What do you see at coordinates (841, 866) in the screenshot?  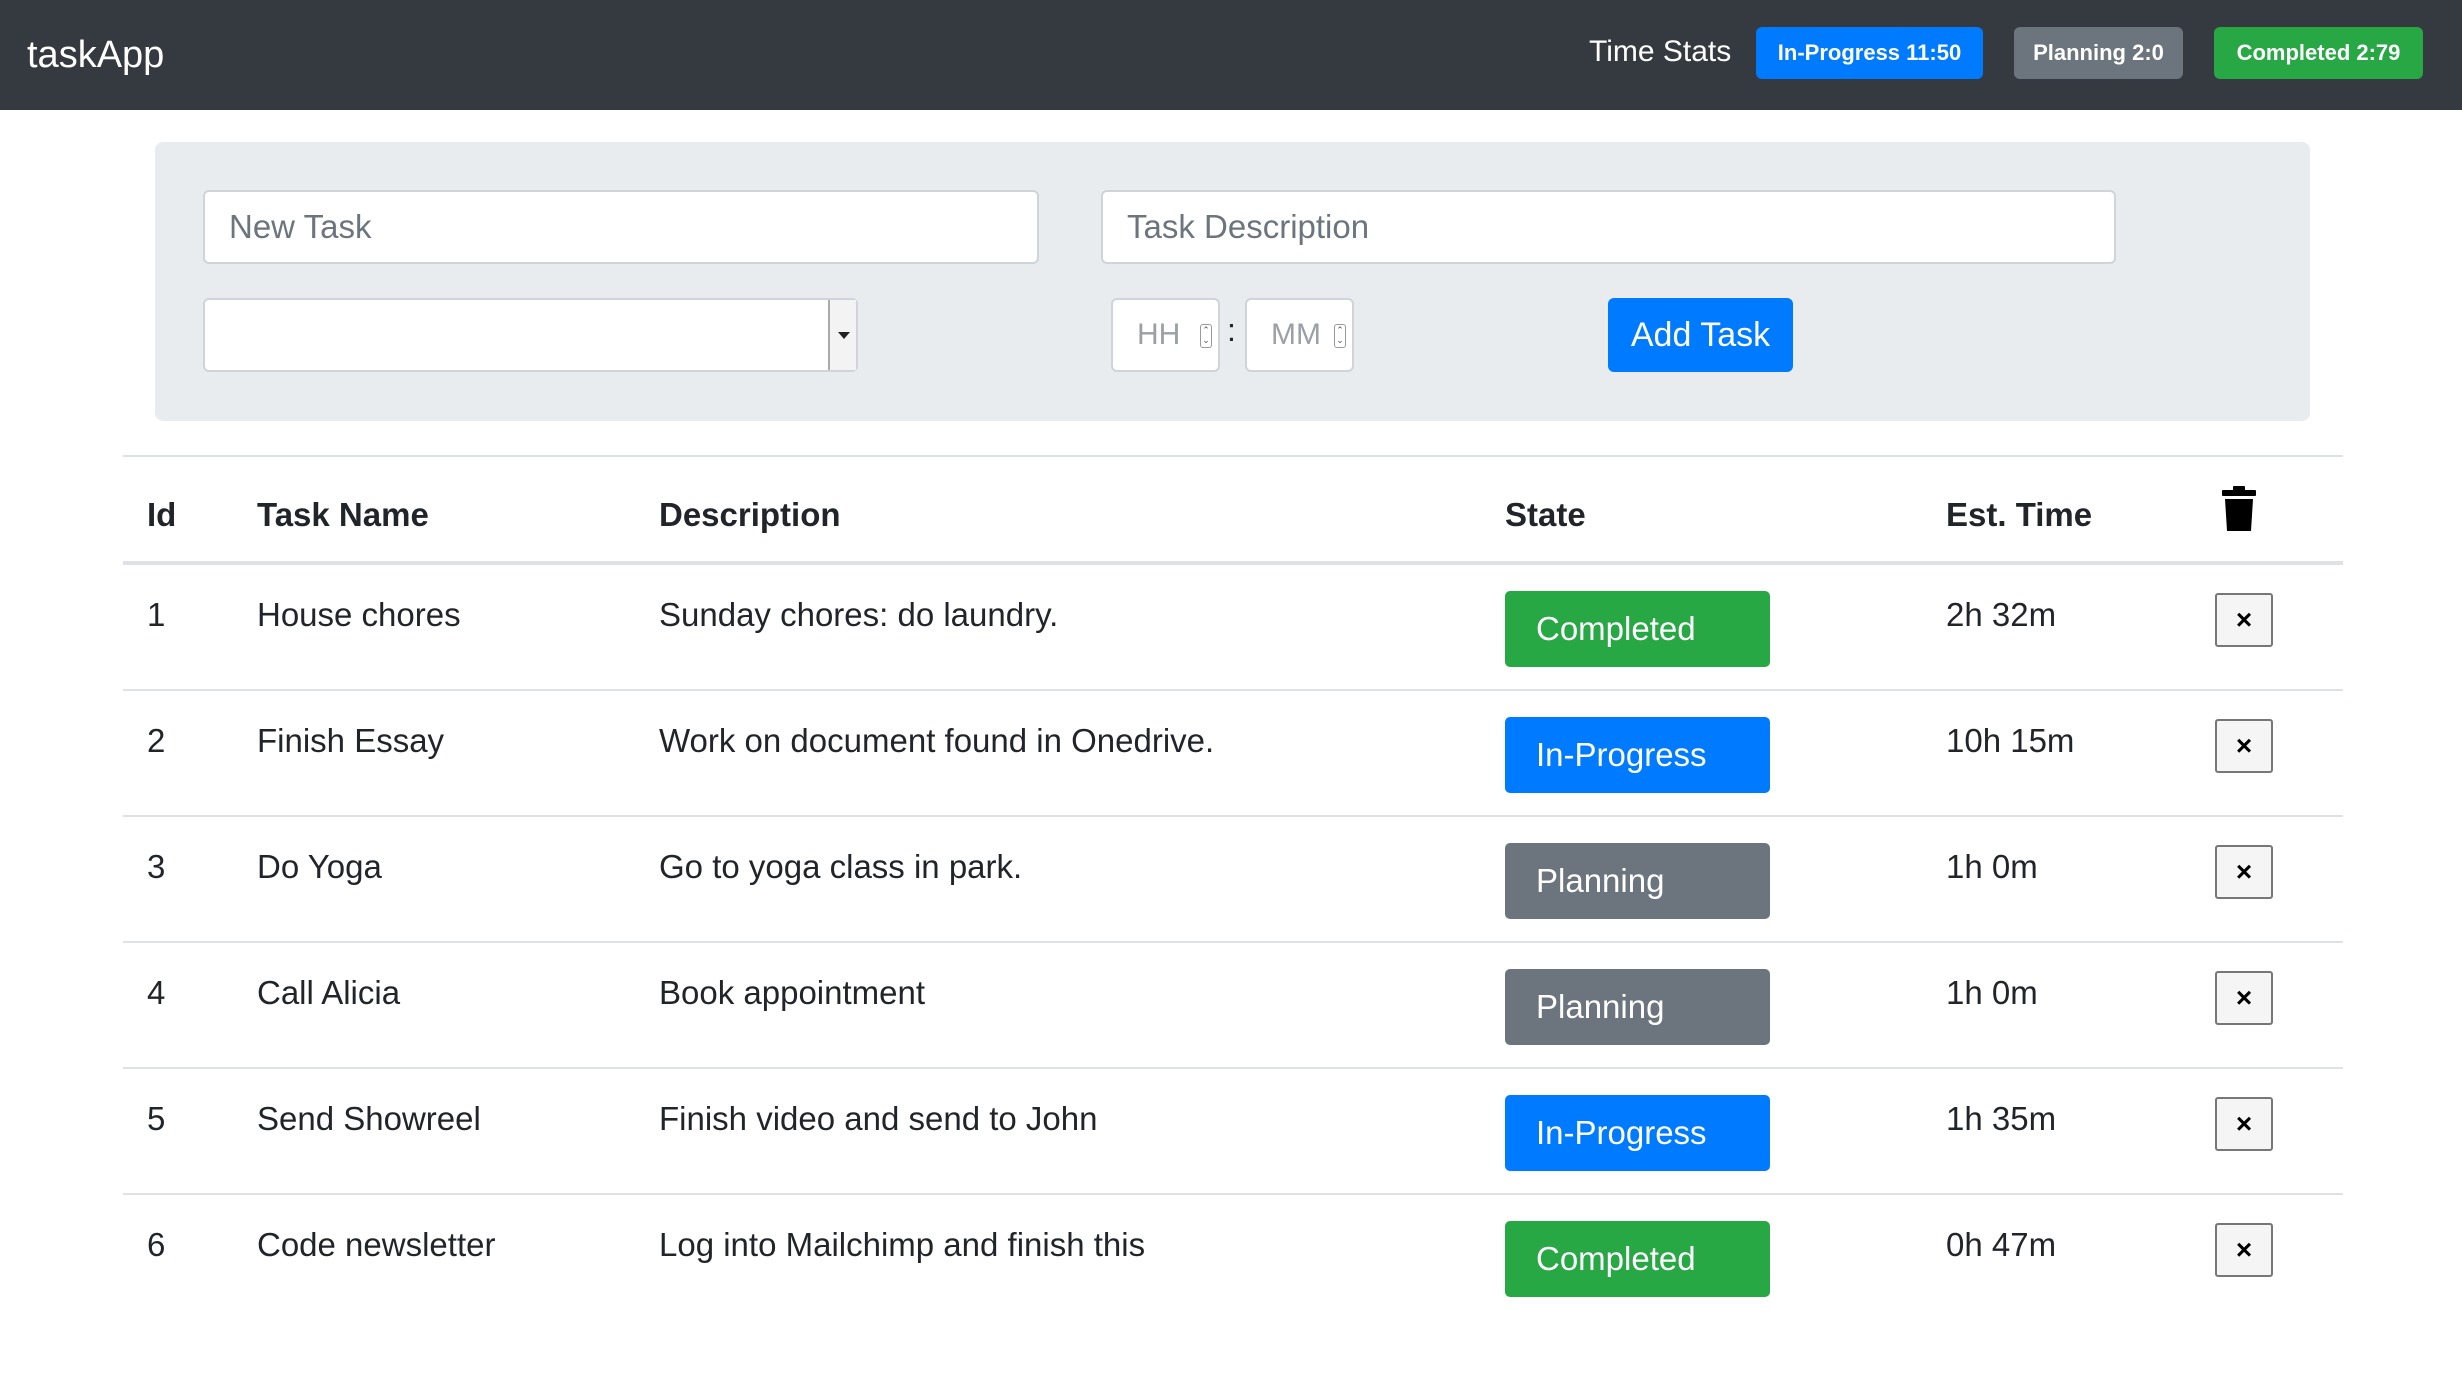 I see `task-description: Go to yoga class in park.` at bounding box center [841, 866].